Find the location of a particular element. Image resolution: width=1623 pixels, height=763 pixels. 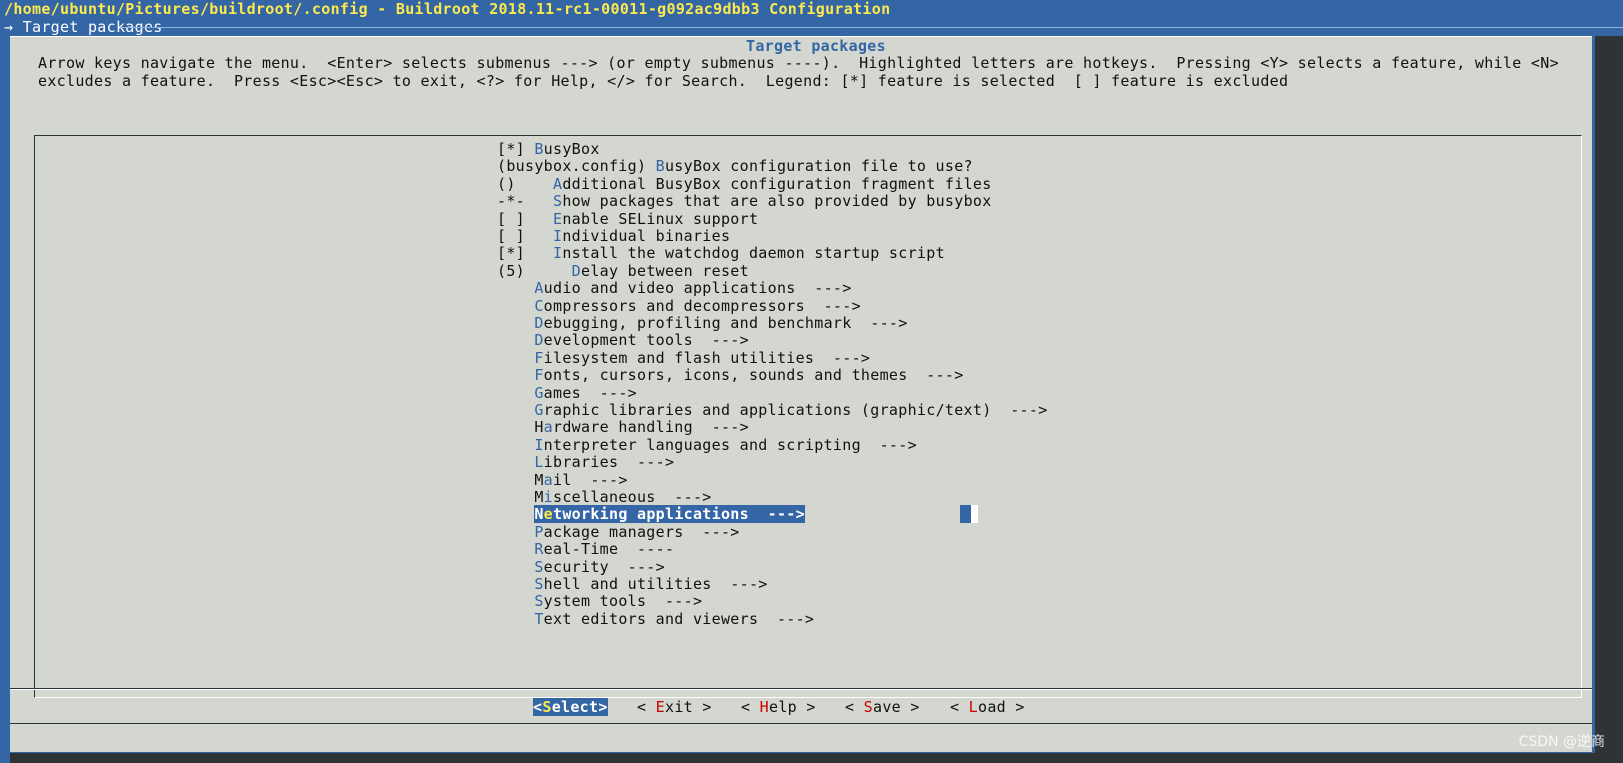

load-button: < Load > is located at coordinates (987, 707).